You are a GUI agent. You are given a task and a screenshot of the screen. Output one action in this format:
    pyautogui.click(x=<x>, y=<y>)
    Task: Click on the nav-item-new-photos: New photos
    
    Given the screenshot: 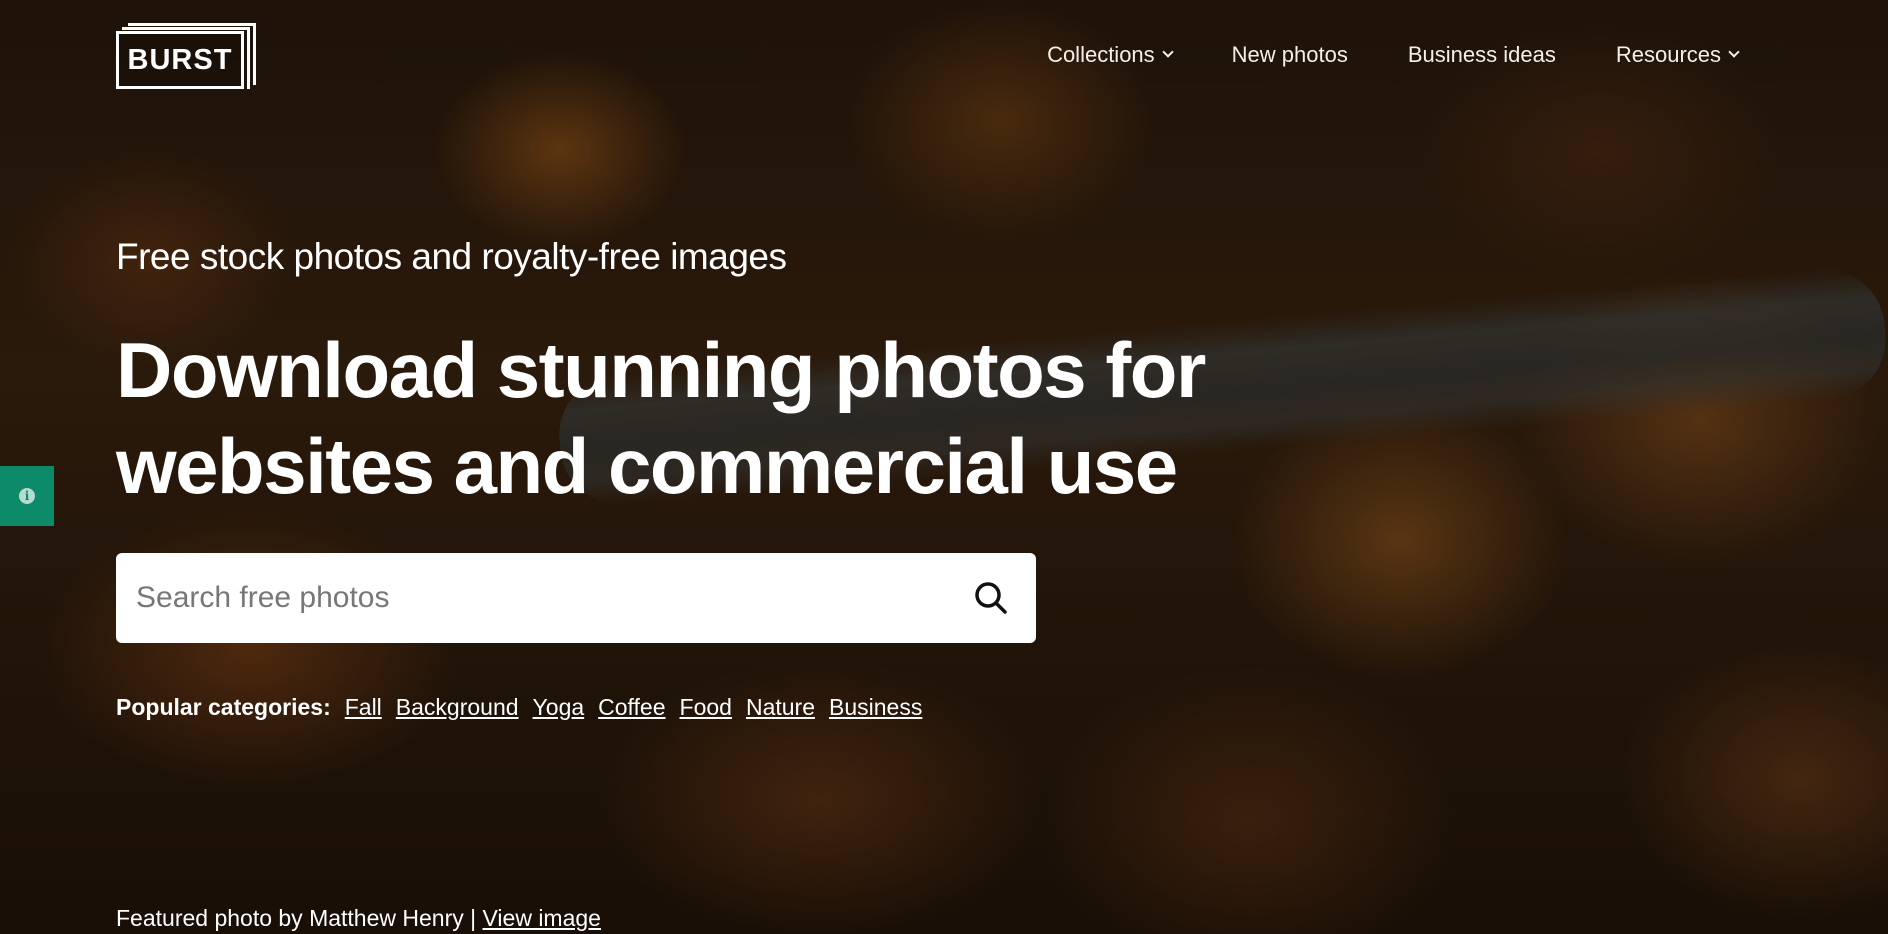 What is the action you would take?
    pyautogui.click(x=1290, y=55)
    